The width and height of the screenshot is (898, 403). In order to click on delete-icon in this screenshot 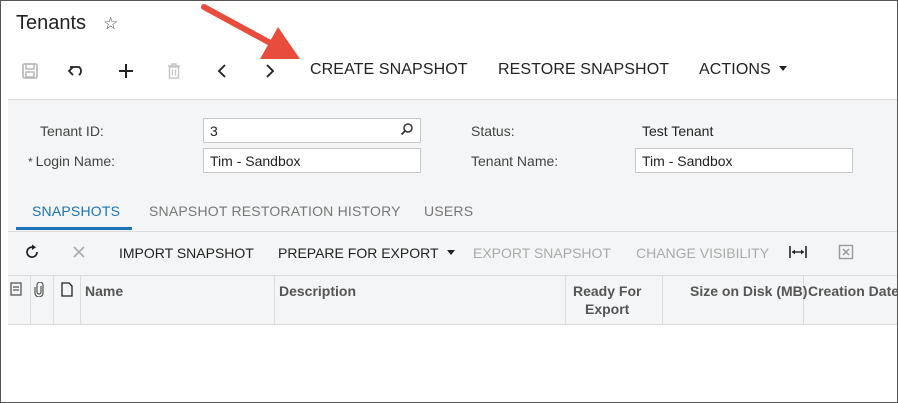, I will do `click(174, 71)`.